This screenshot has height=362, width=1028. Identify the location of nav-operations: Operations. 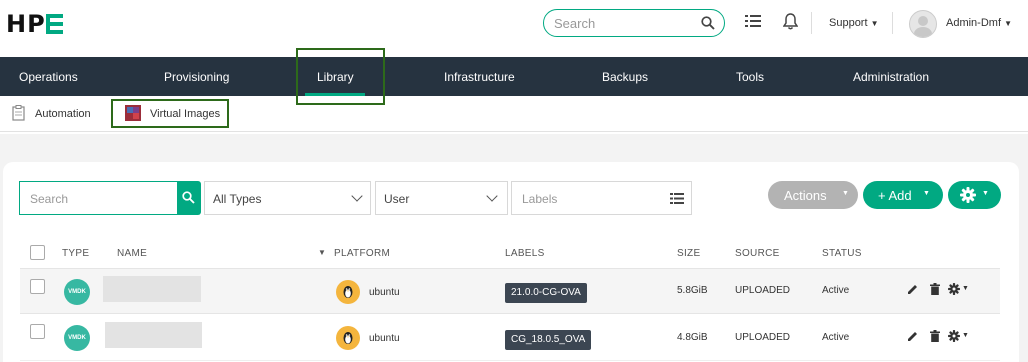
(48, 77).